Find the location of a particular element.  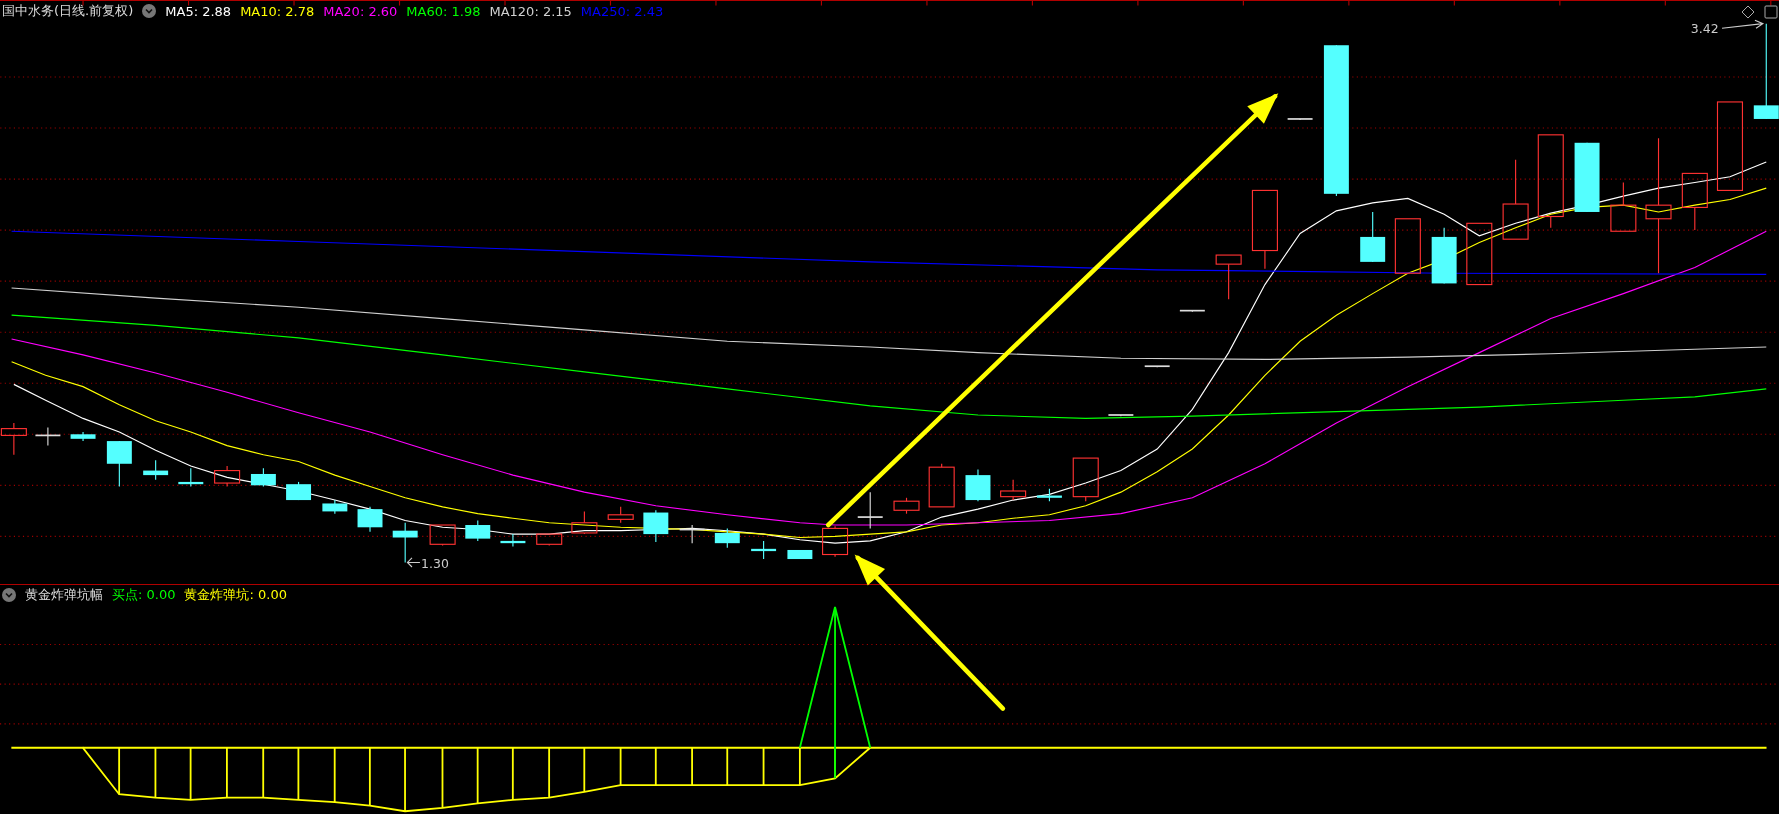

indicator-title: 黄金炸弹坑幅 is located at coordinates (64, 595).